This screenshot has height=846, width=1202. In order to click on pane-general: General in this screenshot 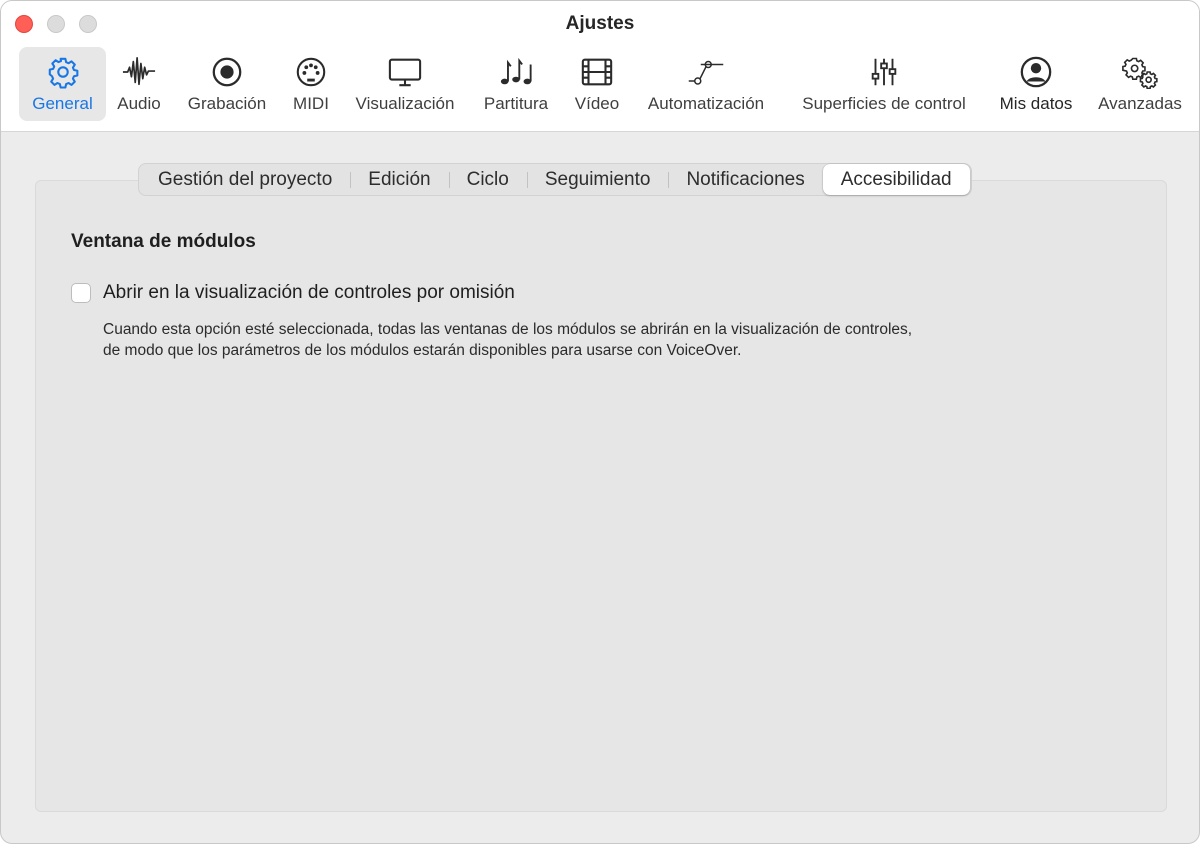, I will do `click(62, 84)`.